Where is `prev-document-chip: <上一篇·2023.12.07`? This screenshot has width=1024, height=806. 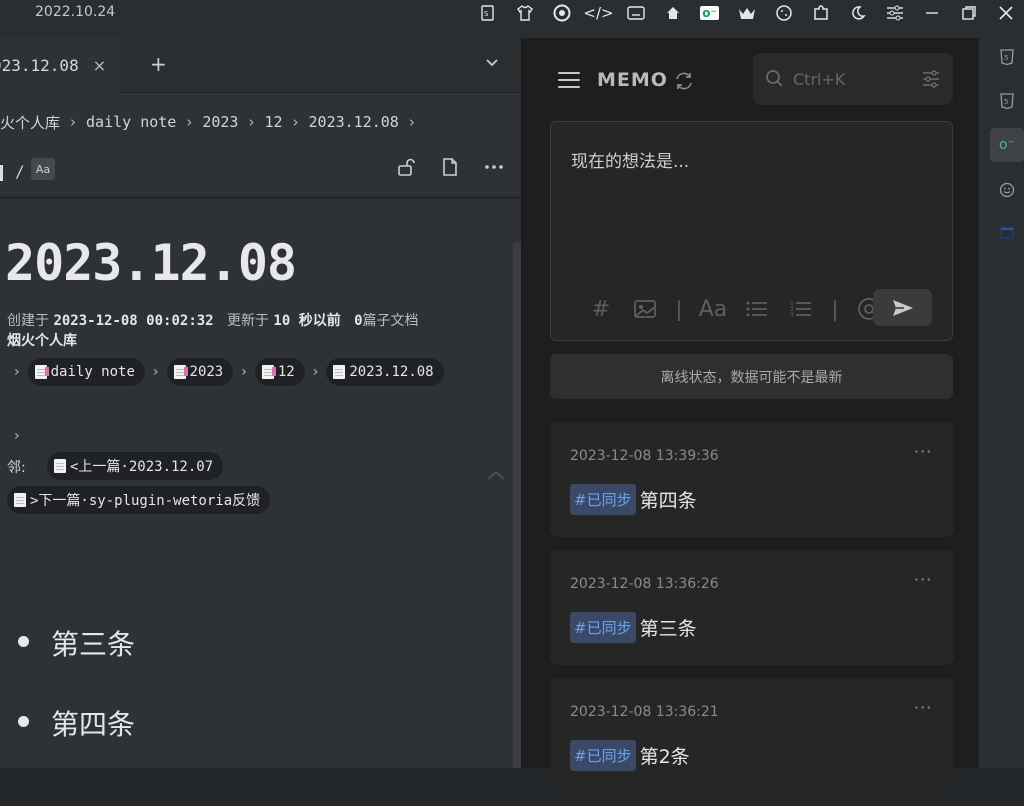
prev-document-chip: <上一篇·2023.12.07 is located at coordinates (135, 466).